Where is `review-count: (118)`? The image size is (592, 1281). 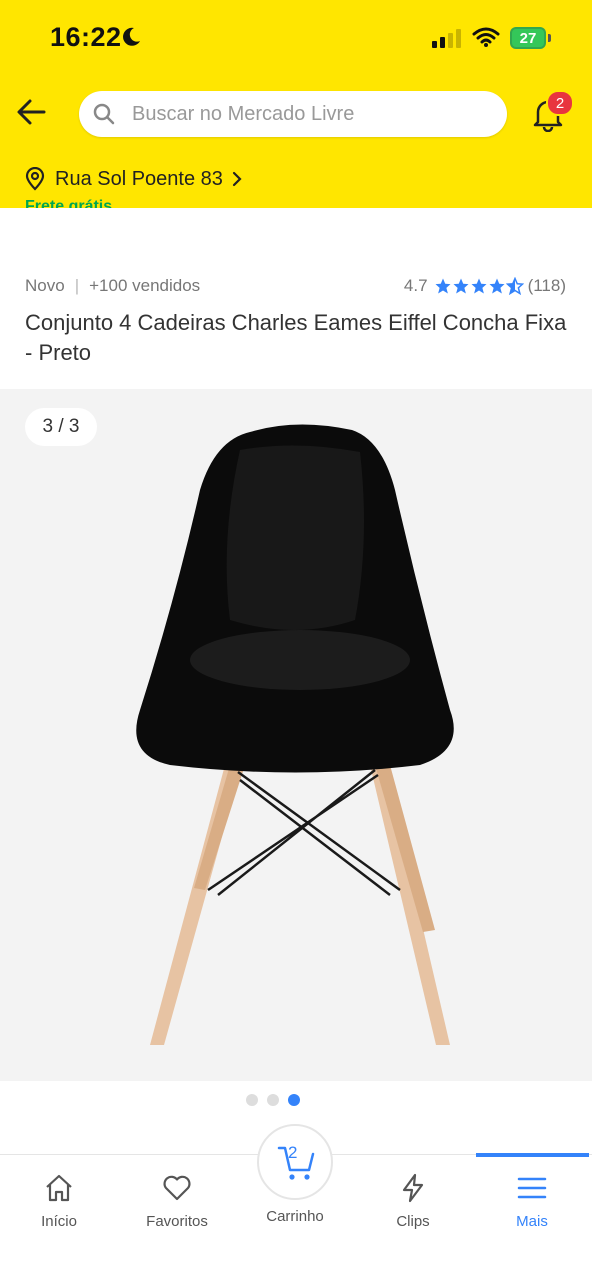 review-count: (118) is located at coordinates (546, 285).